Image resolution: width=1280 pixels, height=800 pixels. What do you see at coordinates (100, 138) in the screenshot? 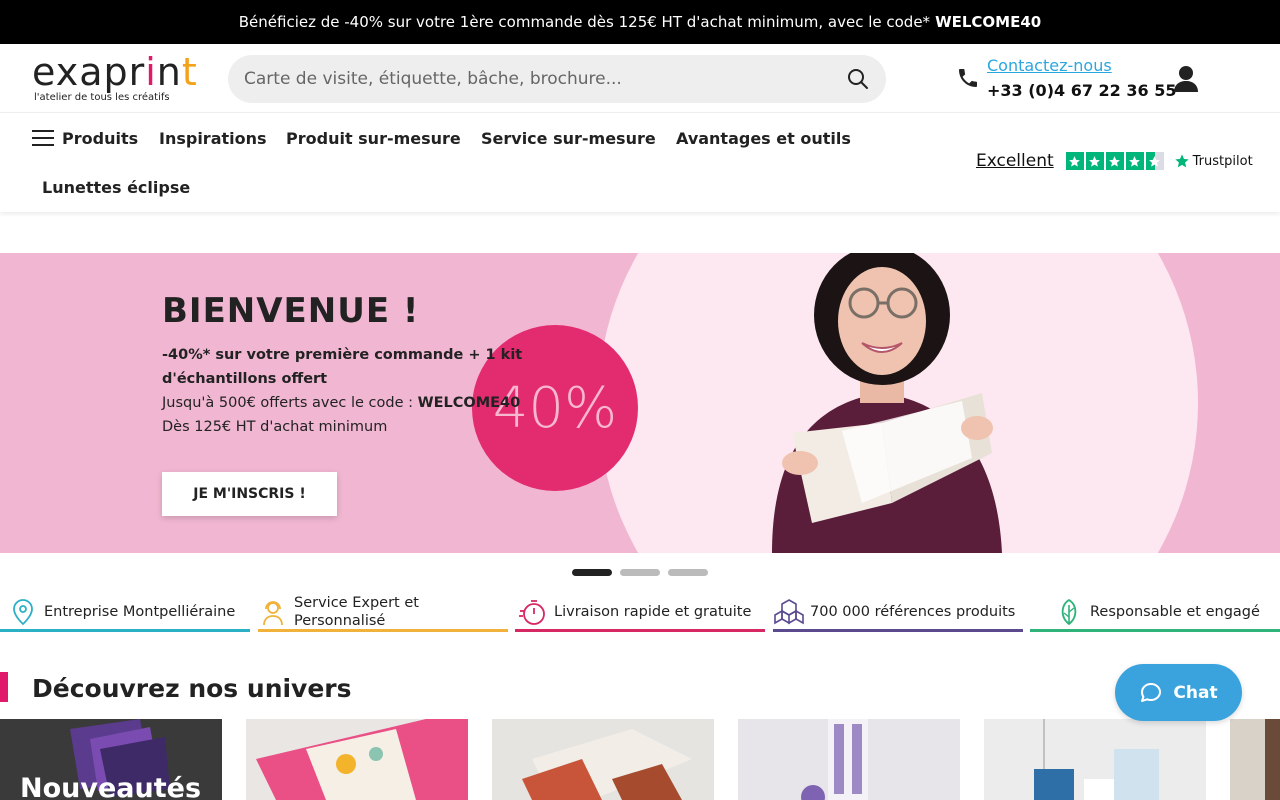
I see `nav-item-produits: Produits` at bounding box center [100, 138].